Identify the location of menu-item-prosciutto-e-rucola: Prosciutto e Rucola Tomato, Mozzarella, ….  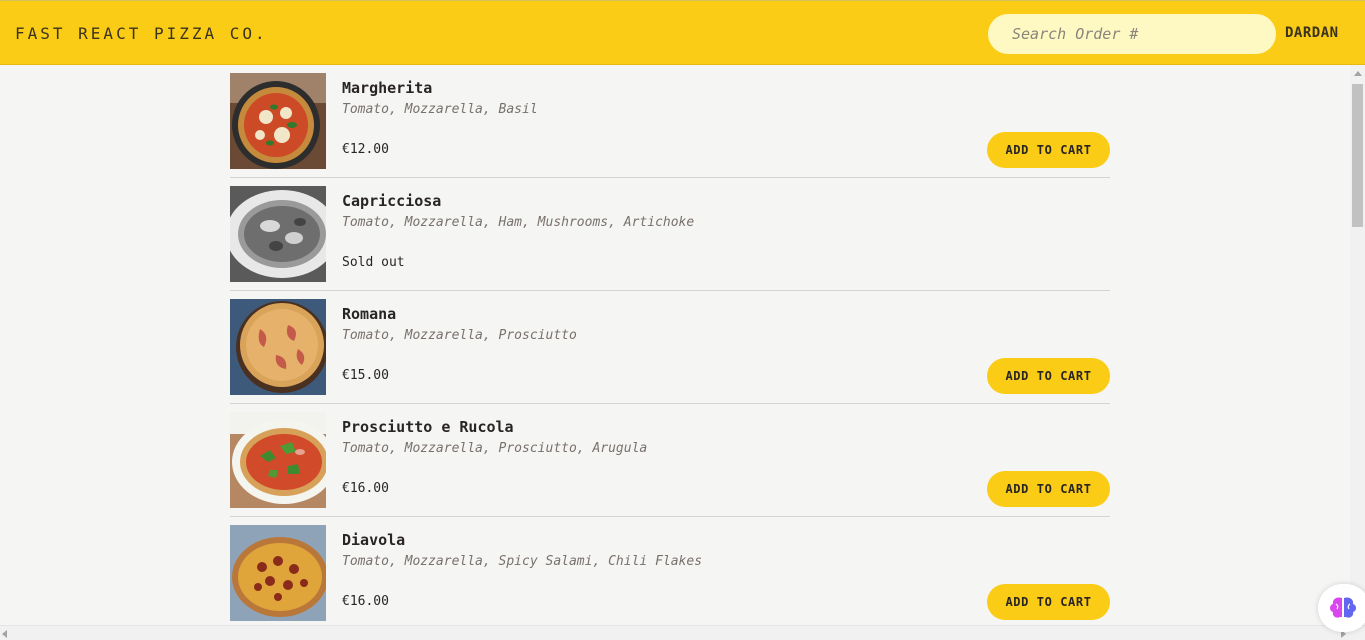
(670, 460).